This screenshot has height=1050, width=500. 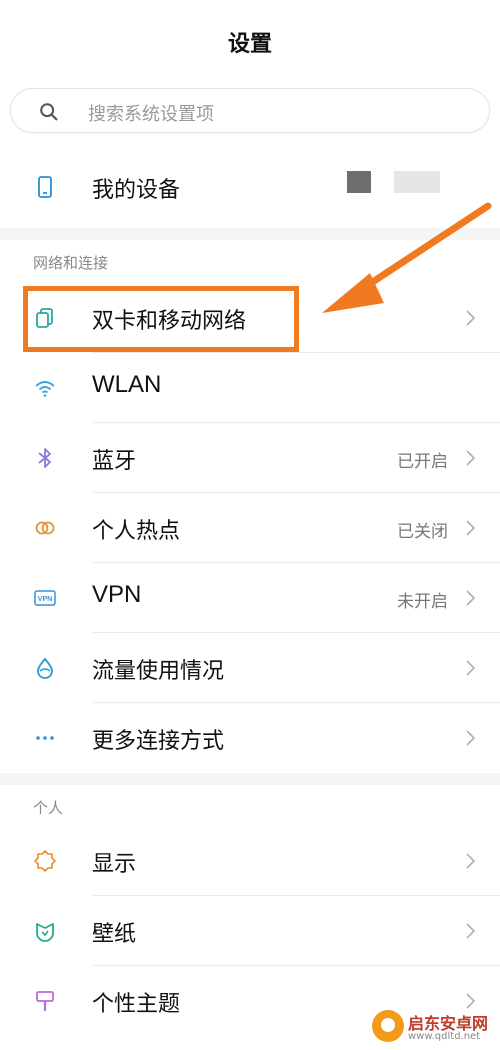 What do you see at coordinates (49, 112) in the screenshot?
I see `search-icon` at bounding box center [49, 112].